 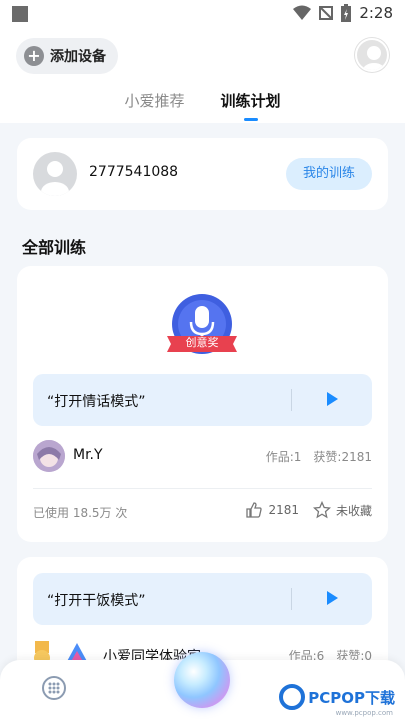 I want to click on user-id: 2777541088, so click(x=134, y=172).